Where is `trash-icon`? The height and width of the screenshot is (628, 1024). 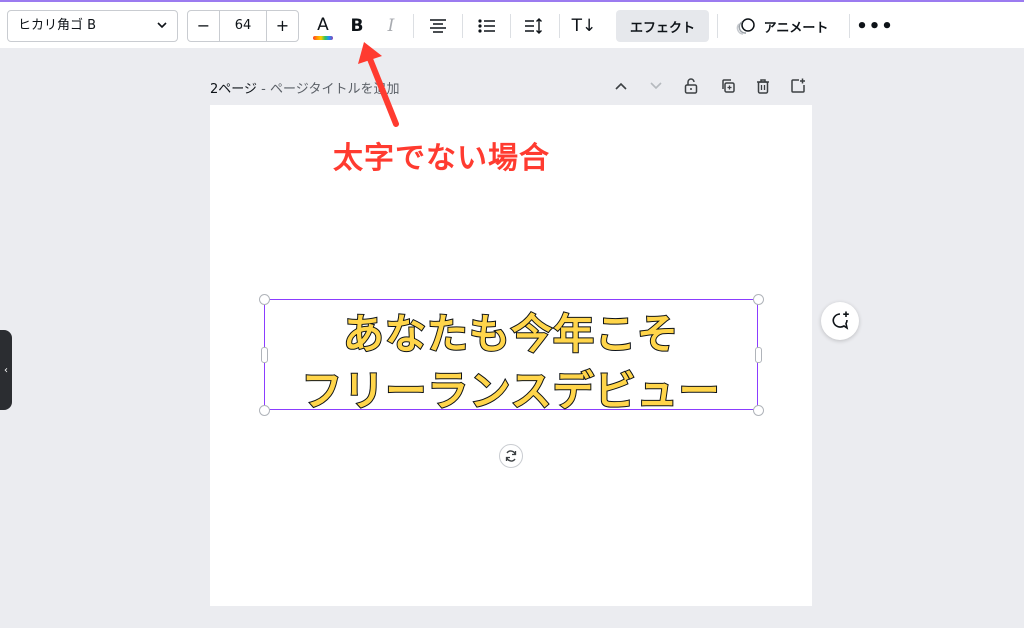
trash-icon is located at coordinates (763, 86).